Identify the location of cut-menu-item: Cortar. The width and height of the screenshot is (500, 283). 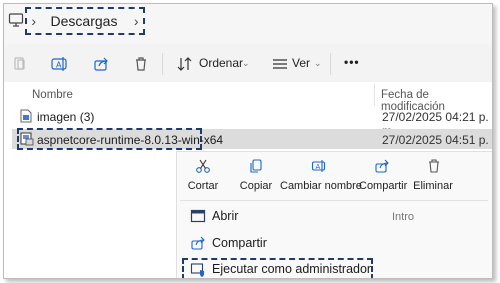
(203, 186).